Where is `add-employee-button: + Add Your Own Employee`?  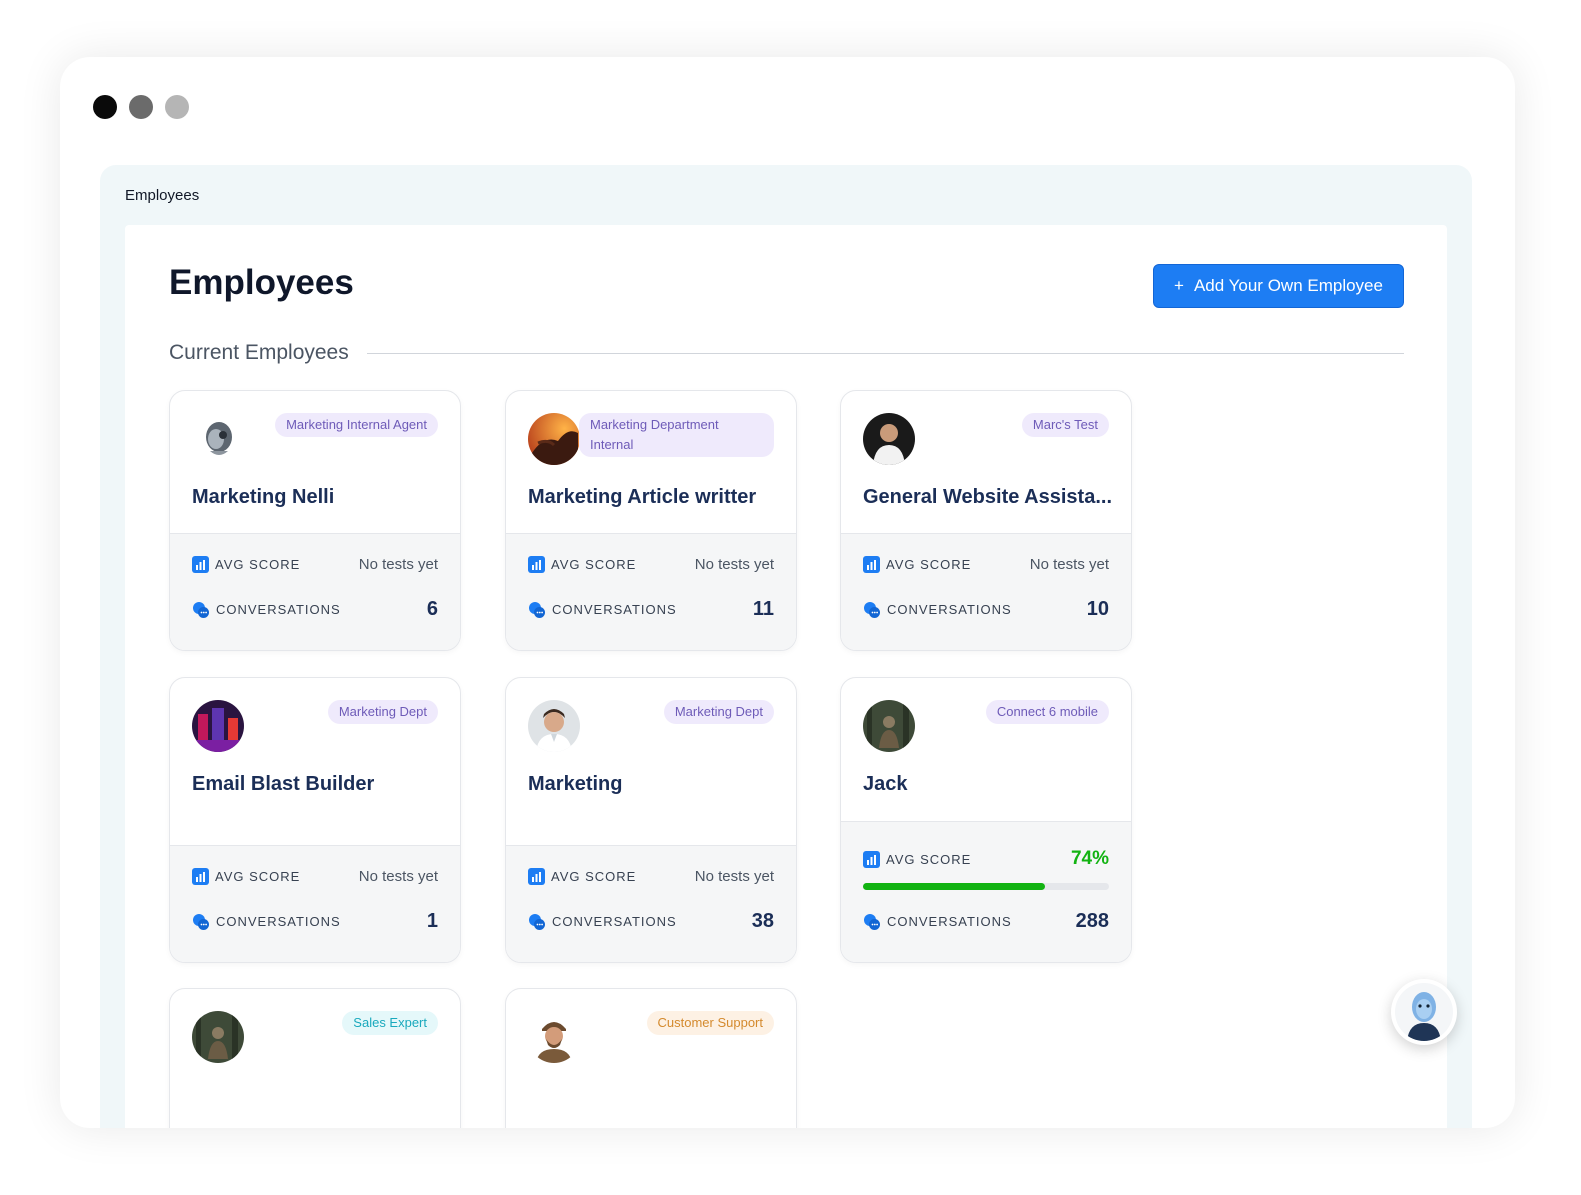 add-employee-button: + Add Your Own Employee is located at coordinates (1278, 286).